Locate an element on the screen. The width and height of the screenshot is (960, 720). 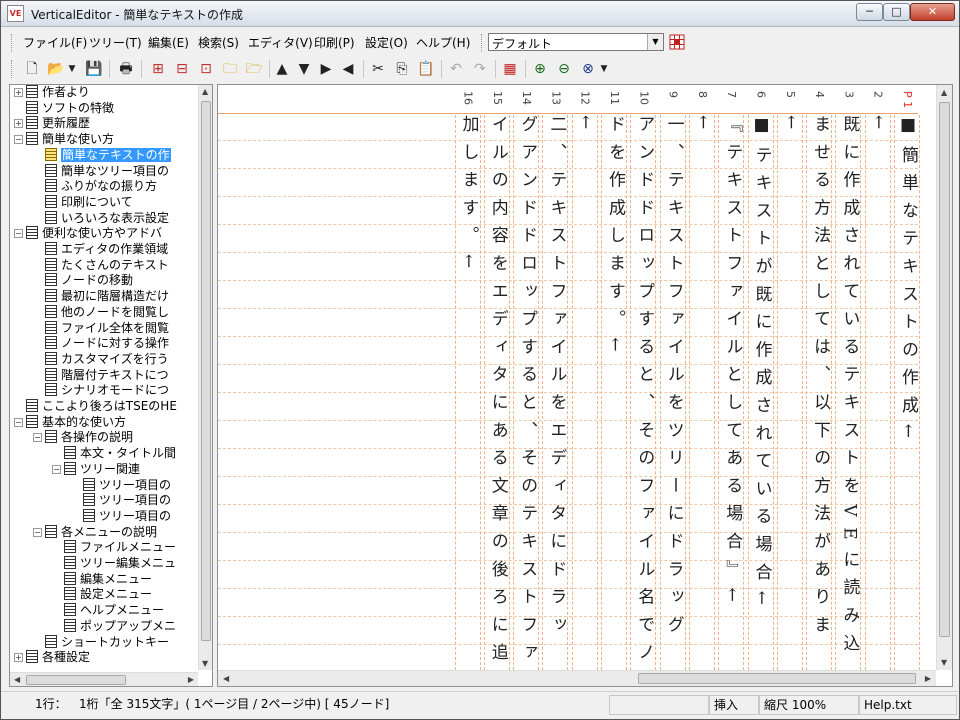
add-child-node-icon: ⊟ is located at coordinates (182, 69).